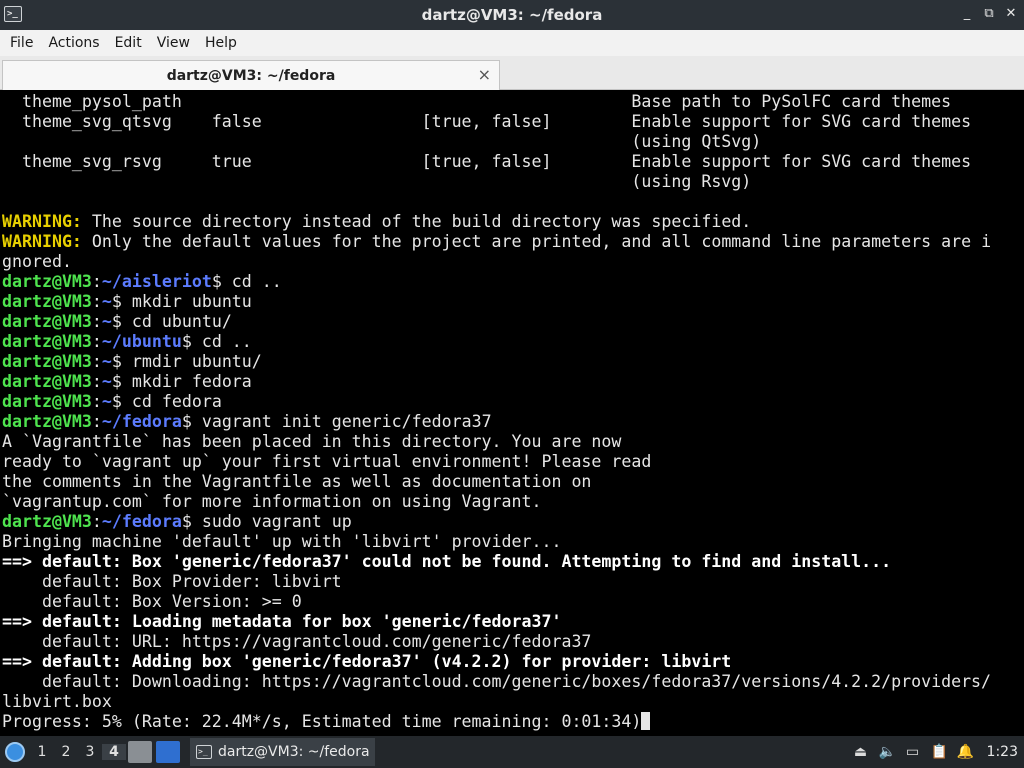  Describe the element at coordinates (57, 701) in the screenshot. I see `output-text: libvirt.box` at that location.